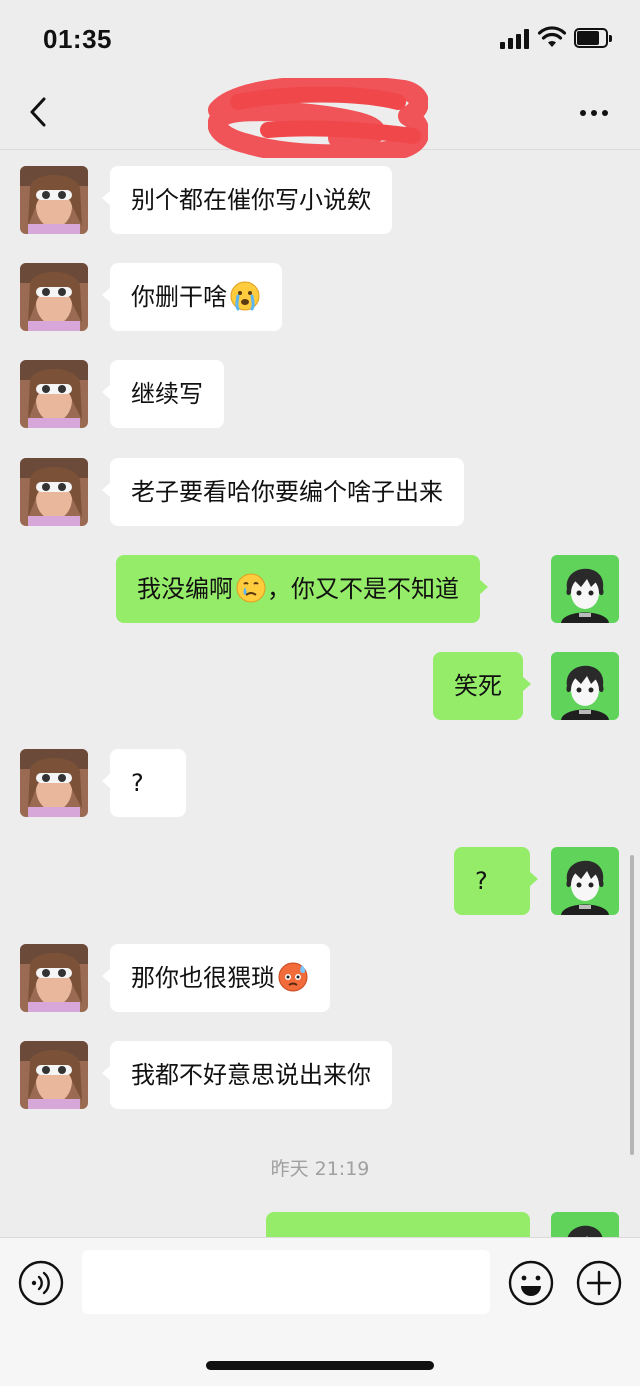 The height and width of the screenshot is (1386, 640). I want to click on more-options-icon, so click(594, 112).